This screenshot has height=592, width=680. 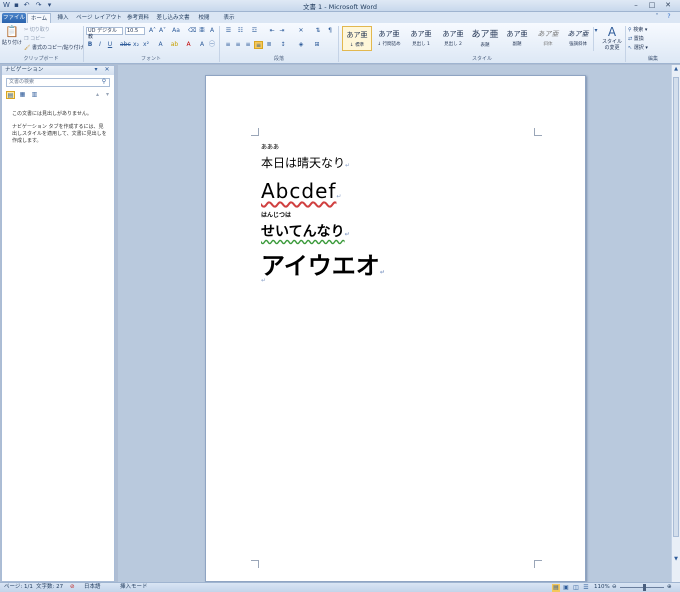 What do you see at coordinates (421, 38) in the screenshot?
I see `style-heading-1: あア亜 見出し 1` at bounding box center [421, 38].